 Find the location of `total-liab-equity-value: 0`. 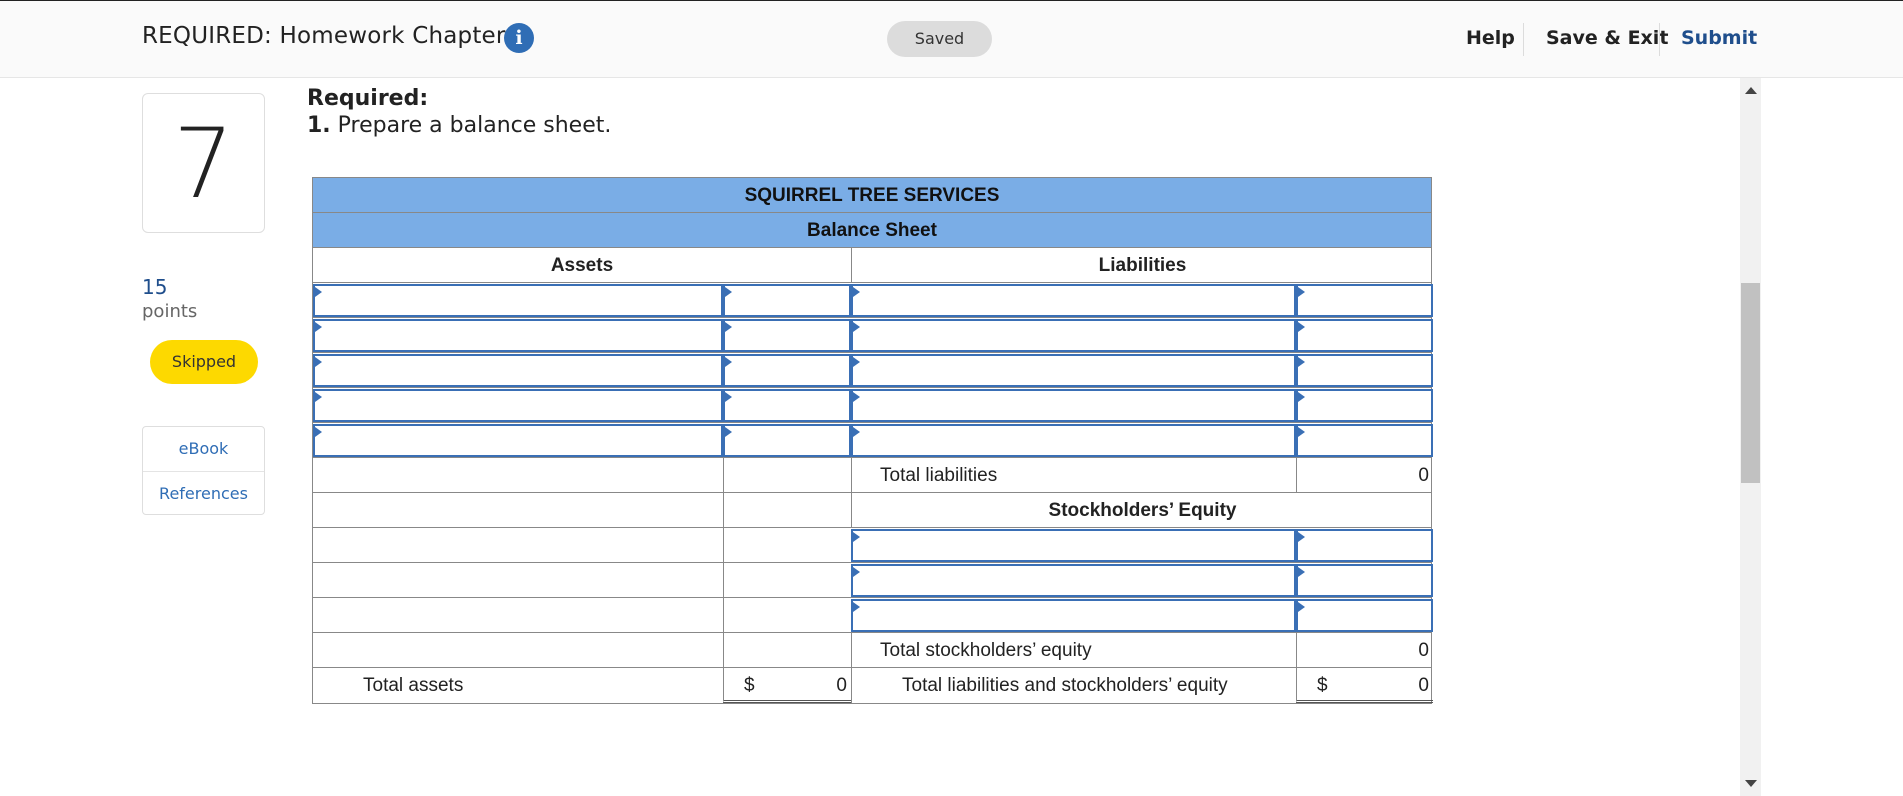

total-liab-equity-value: 0 is located at coordinates (1423, 685).